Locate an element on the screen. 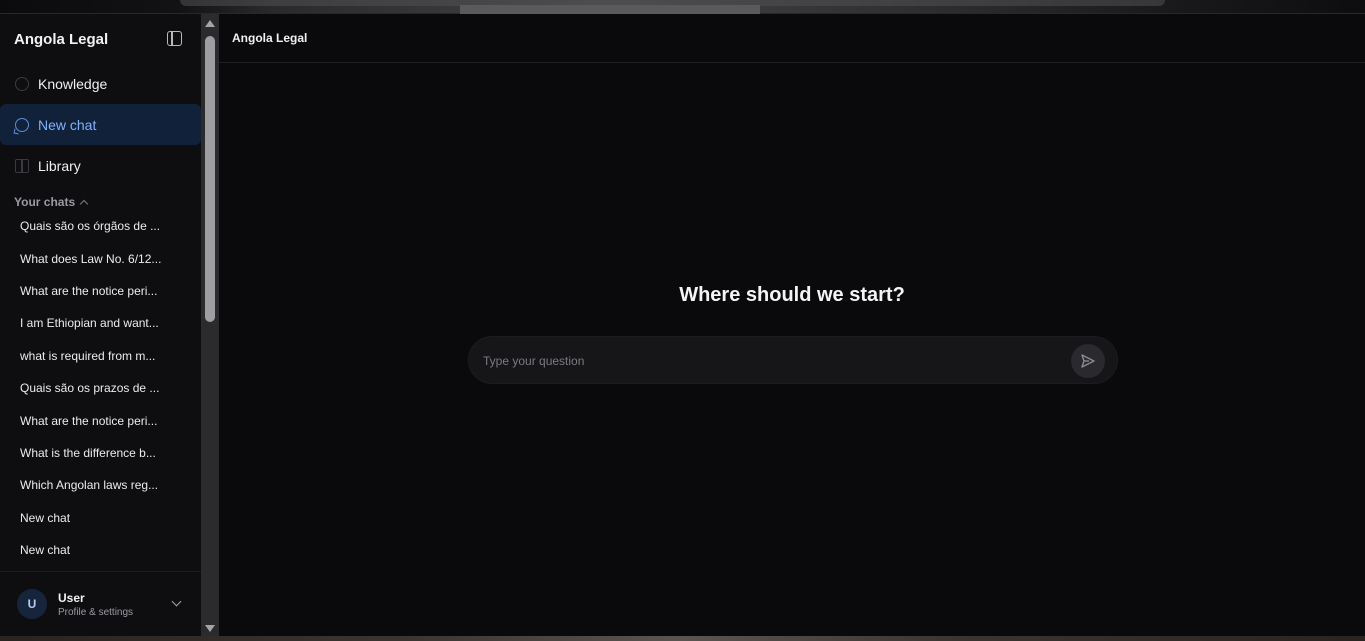 This screenshot has width=1365, height=641. chevron-up-icon is located at coordinates (84, 203).